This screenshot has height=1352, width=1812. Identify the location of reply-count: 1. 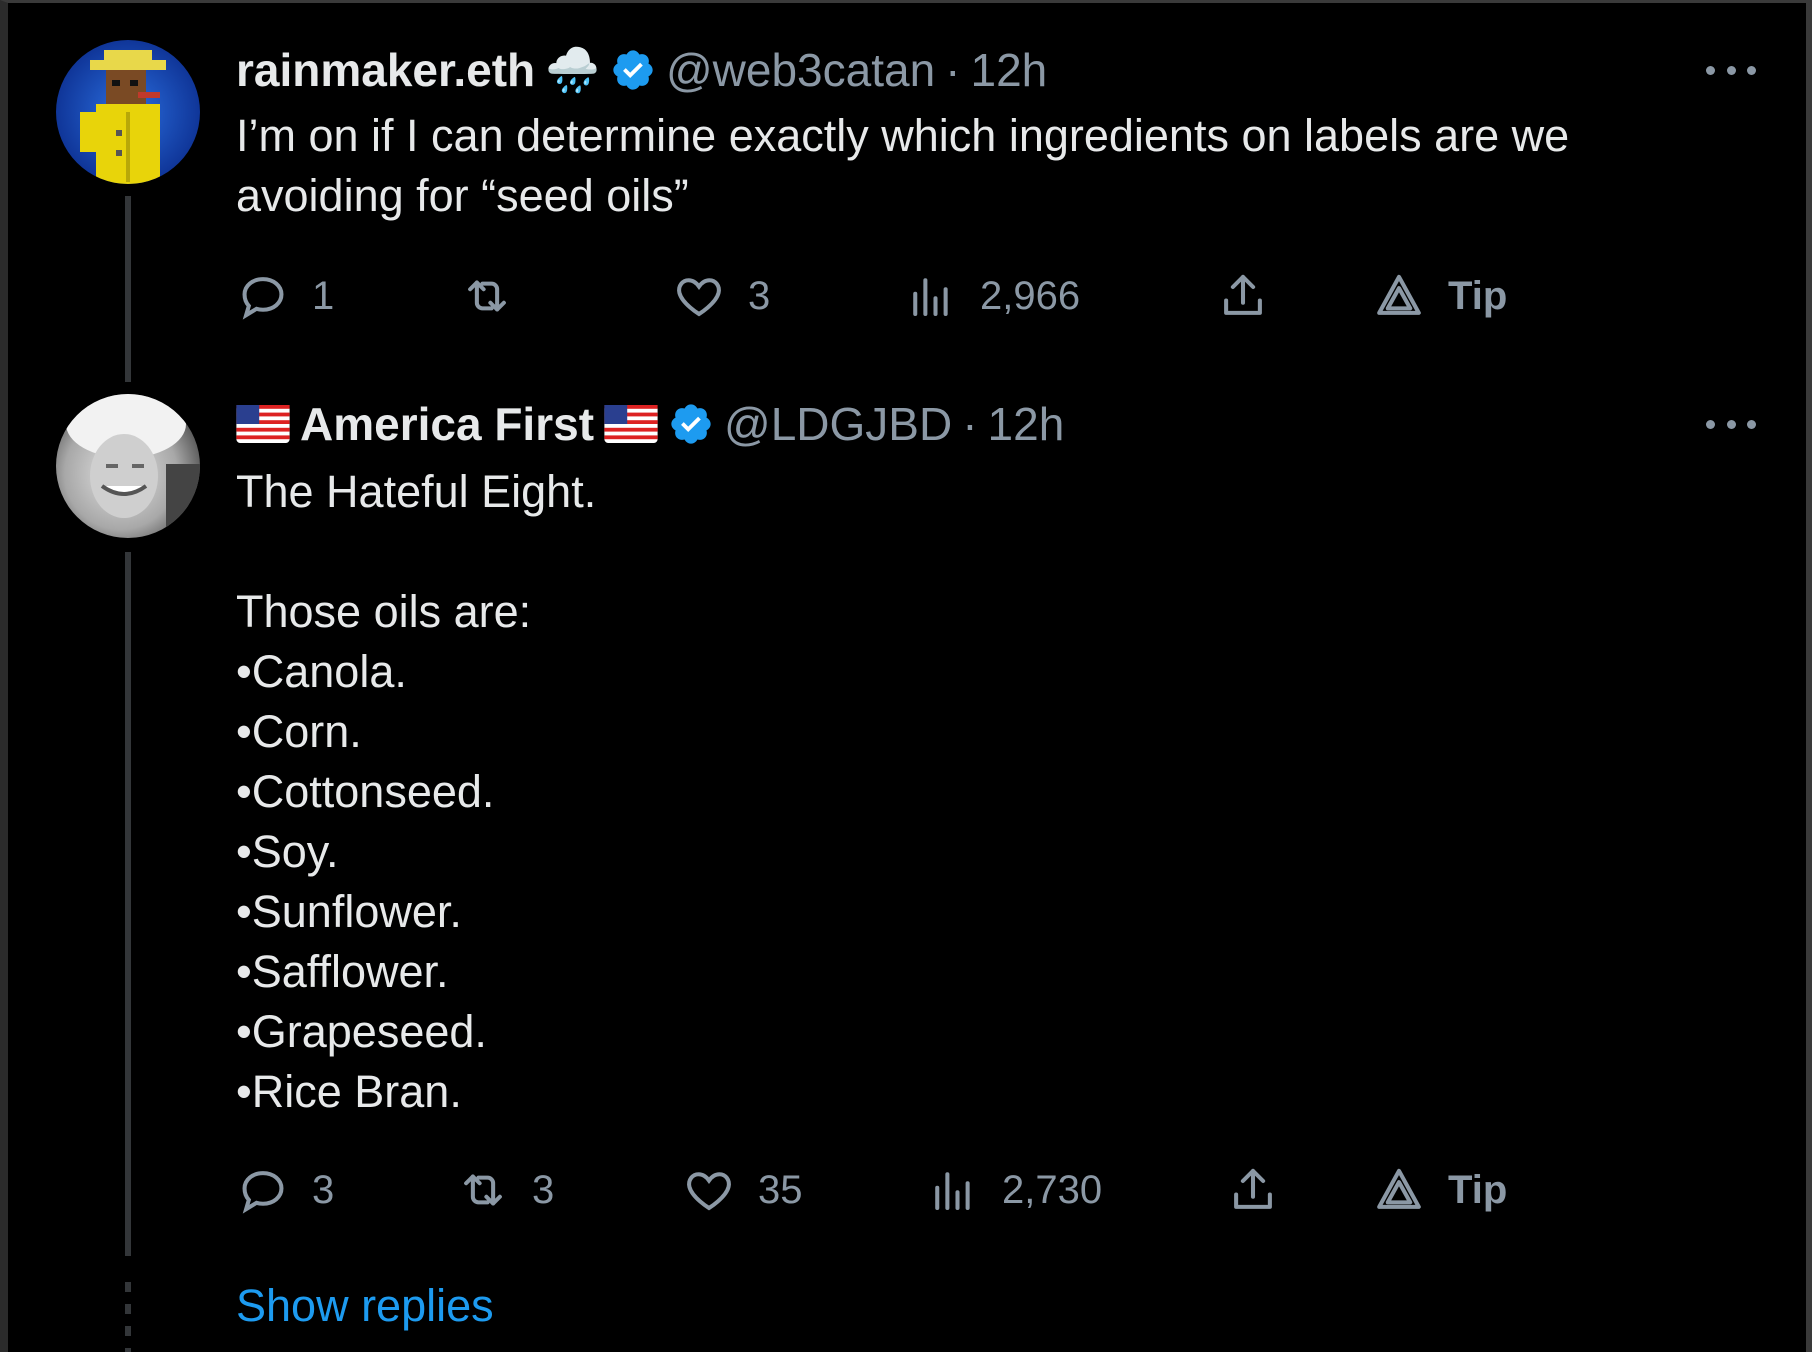
(323, 295).